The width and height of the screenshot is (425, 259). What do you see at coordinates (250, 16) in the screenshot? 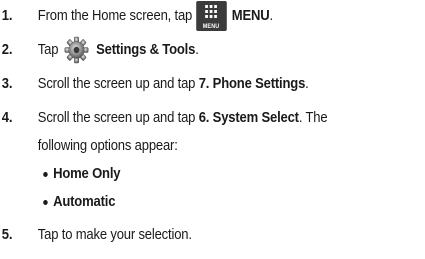
I see `step-bold: MENU` at bounding box center [250, 16].